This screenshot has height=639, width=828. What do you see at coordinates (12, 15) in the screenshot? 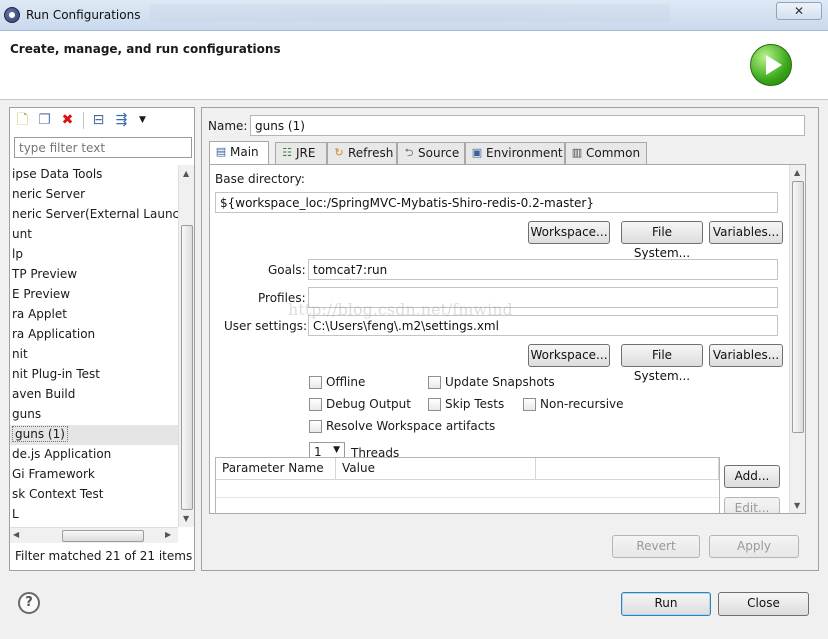
I see `eclipse-app-icon` at bounding box center [12, 15].